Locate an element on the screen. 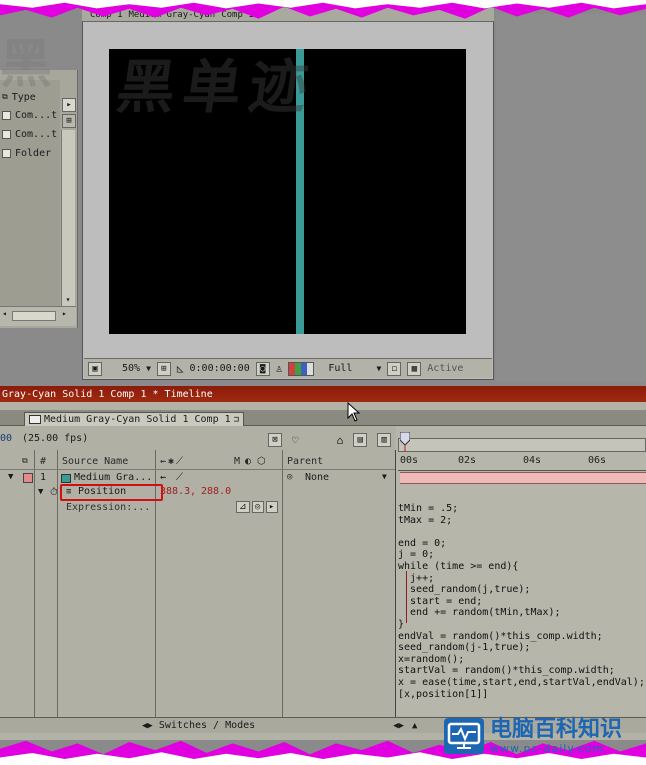  mask-icon: ◺ is located at coordinates (180, 368).